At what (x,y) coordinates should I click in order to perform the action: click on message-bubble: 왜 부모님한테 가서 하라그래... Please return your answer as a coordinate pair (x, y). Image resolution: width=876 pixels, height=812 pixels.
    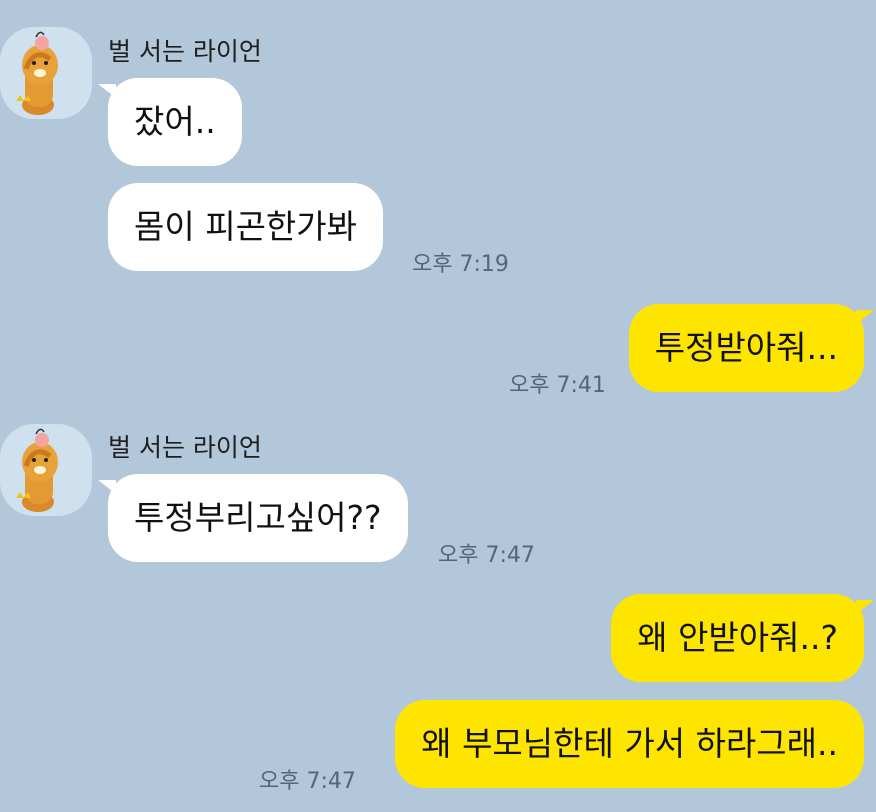
    Looking at the image, I should click on (629, 744).